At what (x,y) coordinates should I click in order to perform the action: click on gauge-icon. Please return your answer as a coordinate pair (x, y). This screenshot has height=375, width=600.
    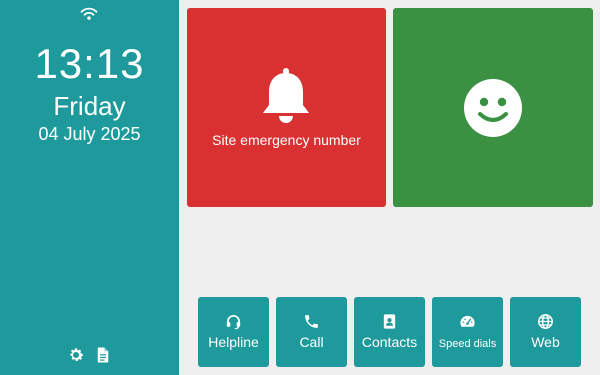
    Looking at the image, I should click on (467, 321).